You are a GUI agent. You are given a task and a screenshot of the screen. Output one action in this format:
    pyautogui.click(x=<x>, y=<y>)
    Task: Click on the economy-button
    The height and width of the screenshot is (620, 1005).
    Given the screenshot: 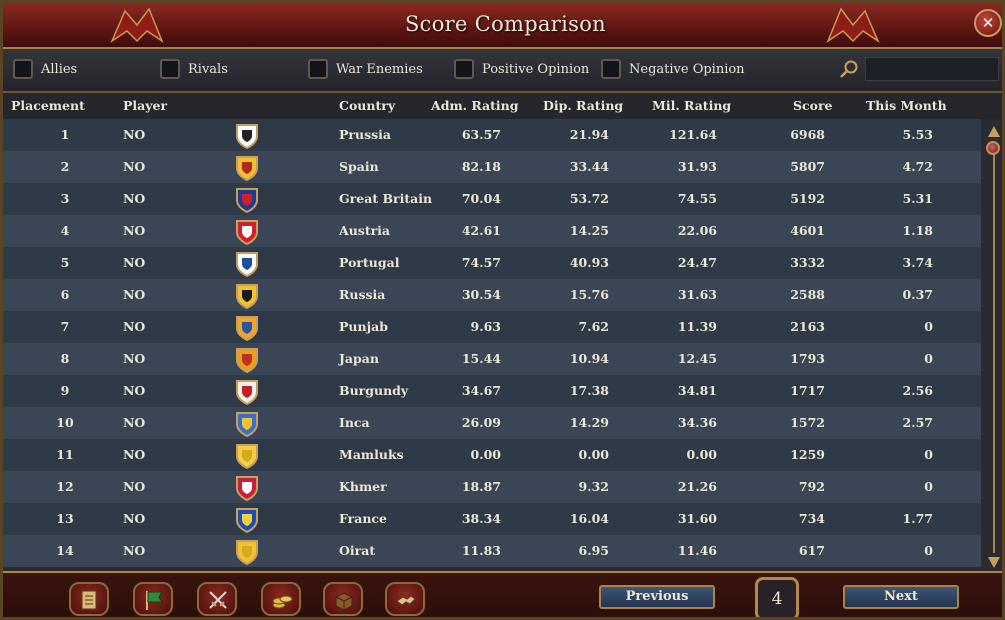 What is the action you would take?
    pyautogui.click(x=281, y=599)
    